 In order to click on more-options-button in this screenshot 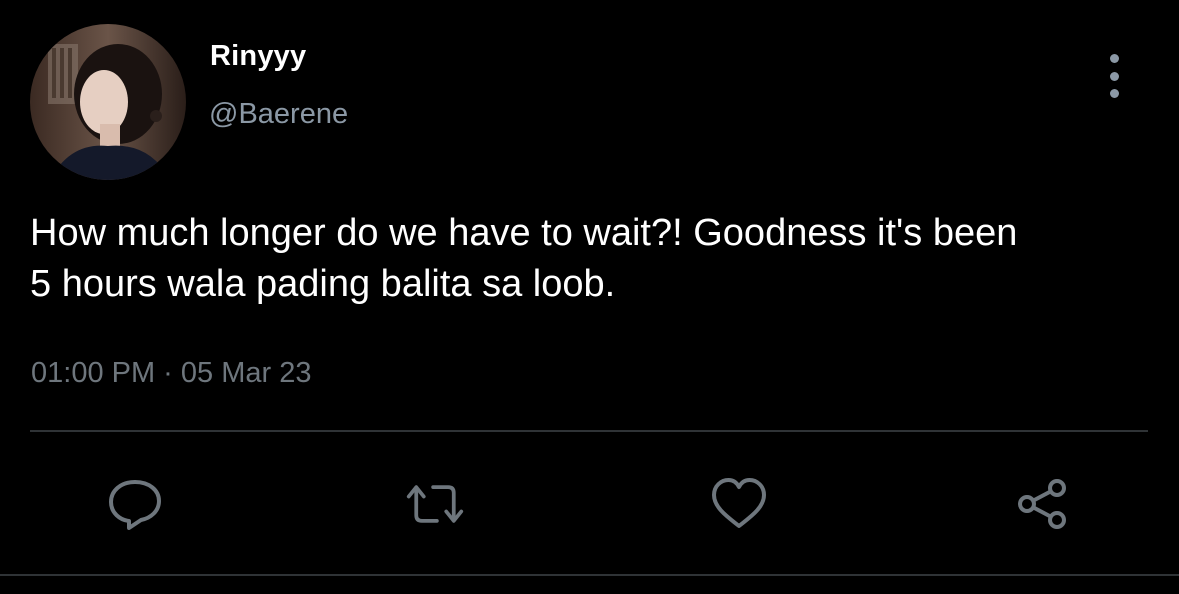, I will do `click(1114, 76)`.